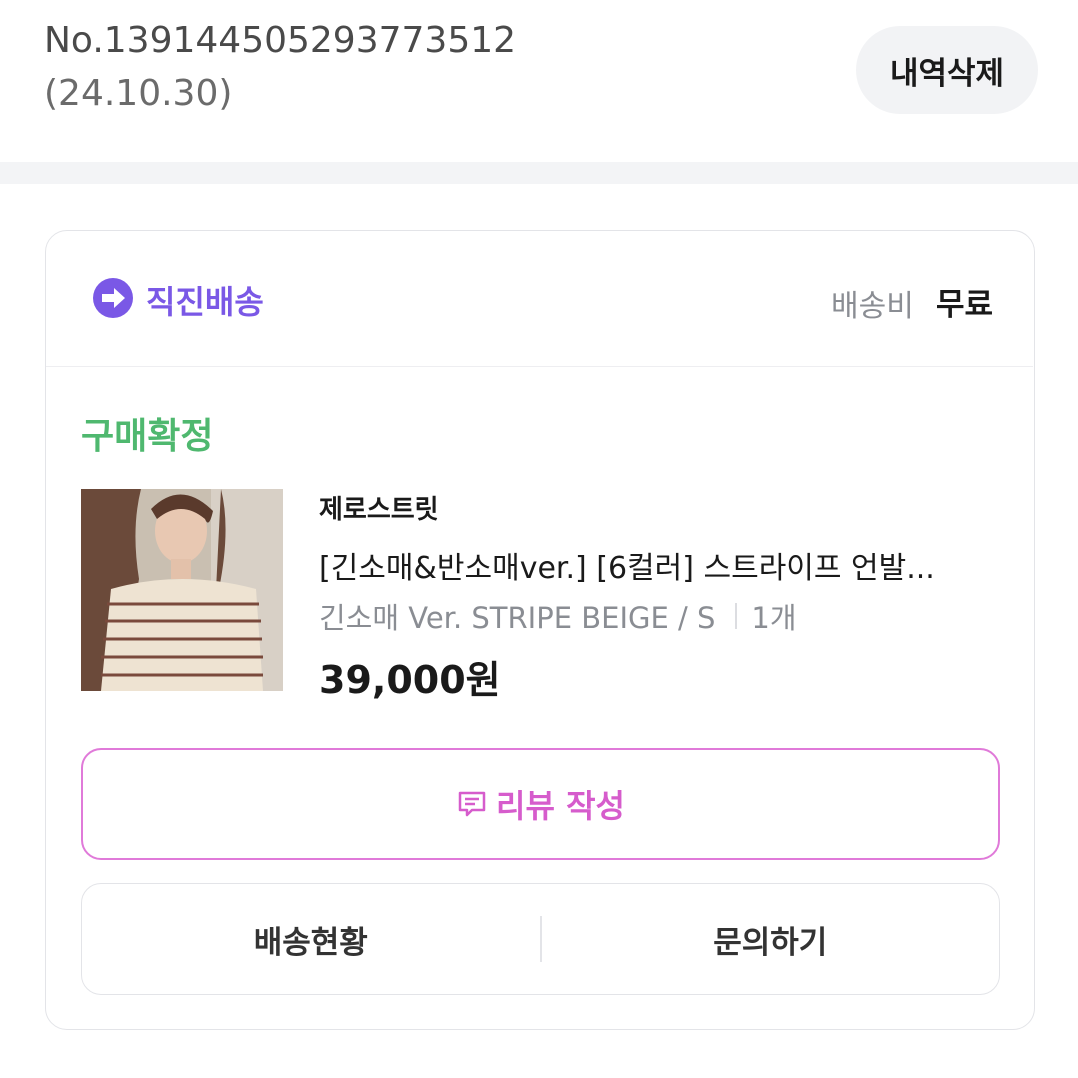 This screenshot has height=1078, width=1078. I want to click on write-review-label: 리뷰 작성, so click(560, 806).